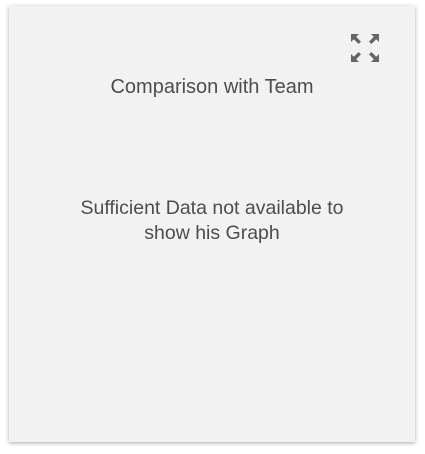 The height and width of the screenshot is (454, 425). Describe the element at coordinates (212, 87) in the screenshot. I see `card-title: Comparison with Team` at that location.